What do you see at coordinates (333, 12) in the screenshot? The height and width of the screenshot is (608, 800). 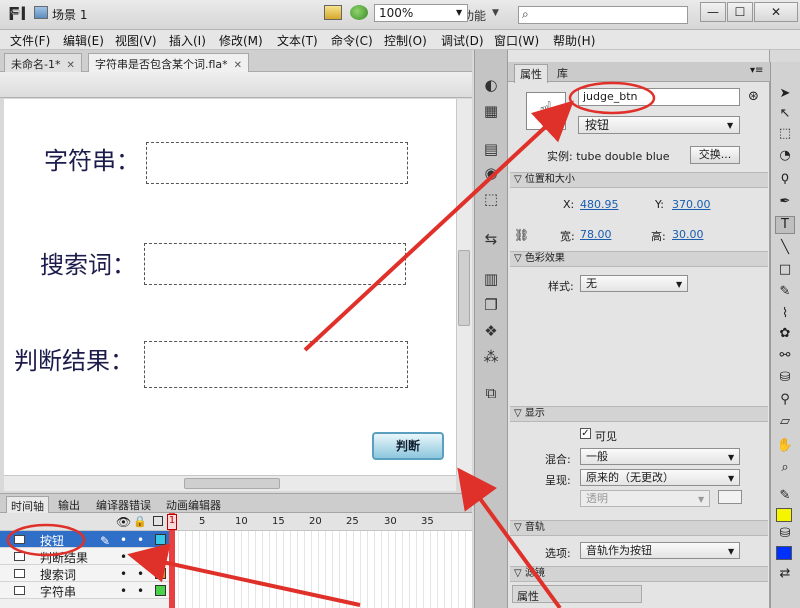 I see `edit-symbols-icon` at bounding box center [333, 12].